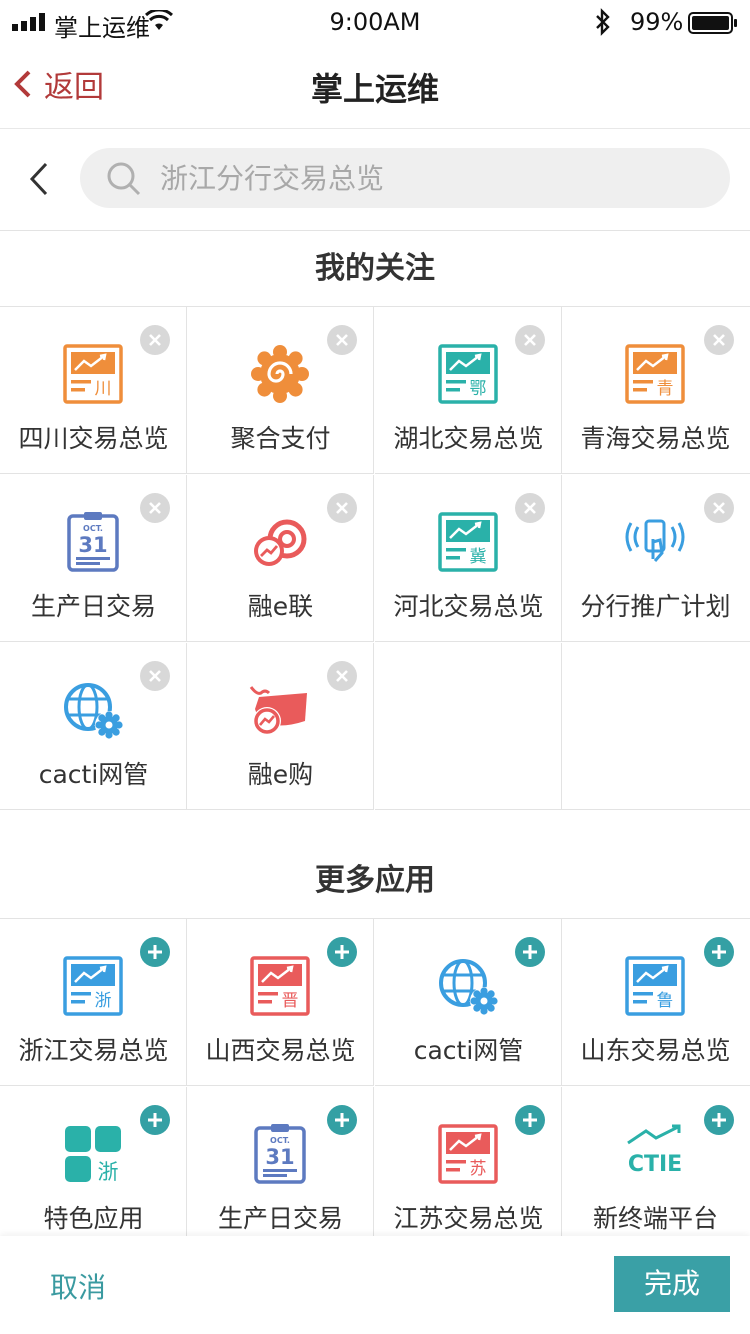 This screenshot has height=1334, width=750. What do you see at coordinates (656, 726) in the screenshot?
I see `empty-tile` at bounding box center [656, 726].